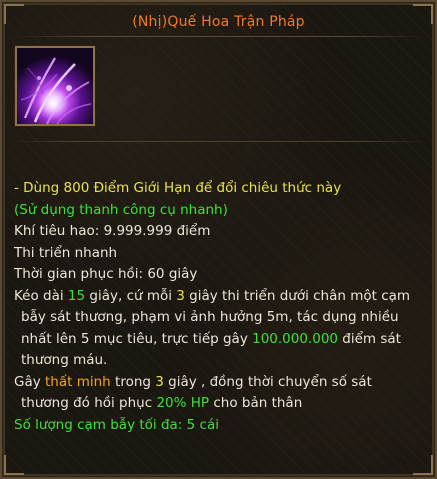  What do you see at coordinates (112, 231) in the screenshot?
I see `desc-line-energy-cost: Khí tiêu hao: 9.999.999 điểm` at bounding box center [112, 231].